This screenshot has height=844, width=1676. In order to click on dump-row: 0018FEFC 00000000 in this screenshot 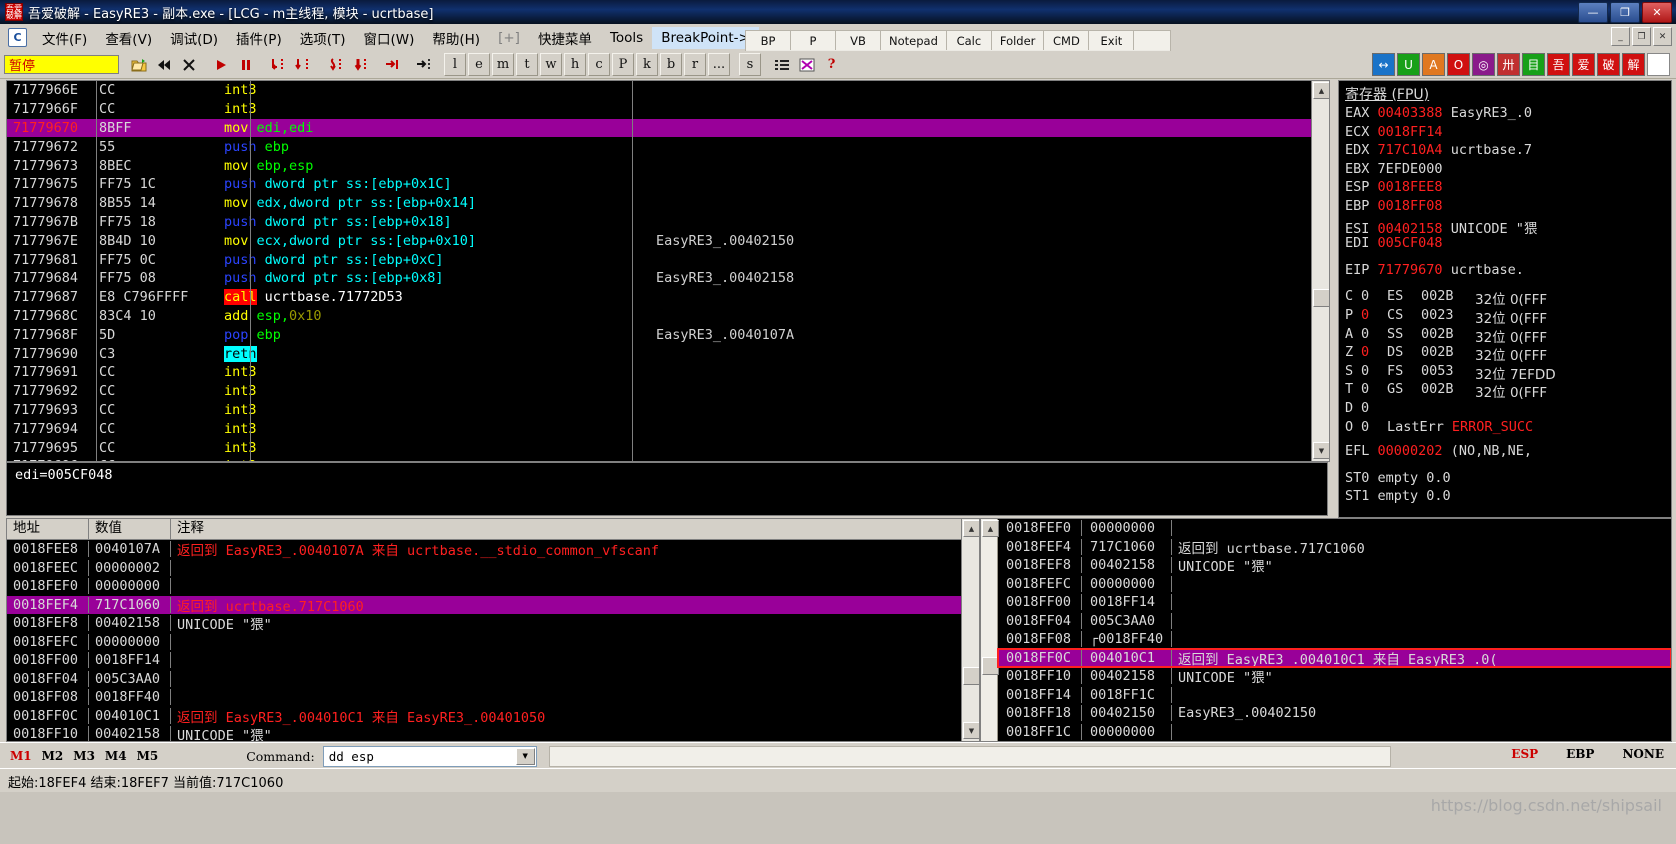, I will do `click(493, 642)`.